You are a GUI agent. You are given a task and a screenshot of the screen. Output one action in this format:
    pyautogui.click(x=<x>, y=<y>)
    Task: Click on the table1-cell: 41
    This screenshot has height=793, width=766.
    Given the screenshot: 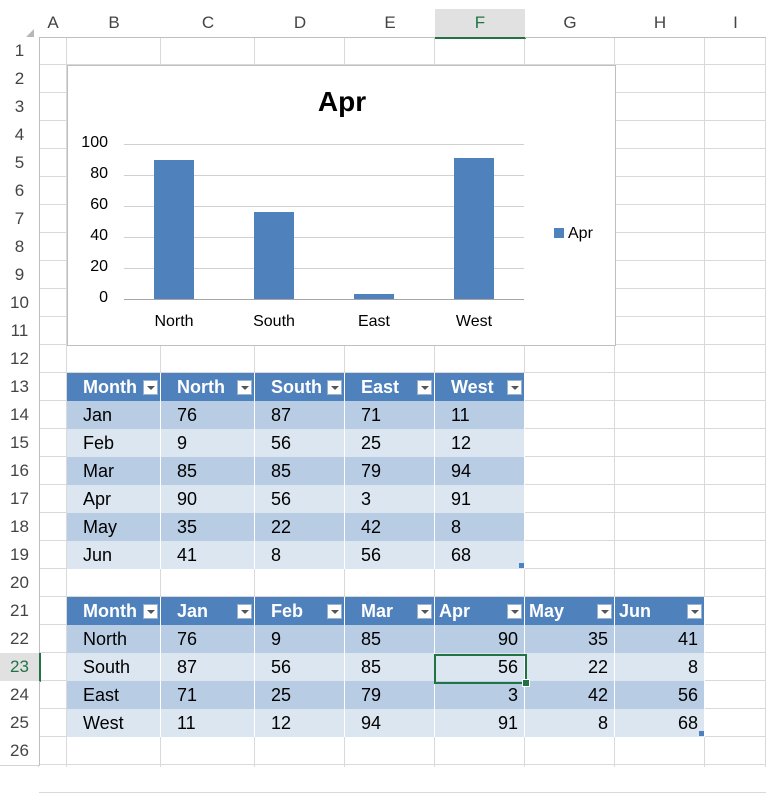 What is the action you would take?
    pyautogui.click(x=208, y=555)
    